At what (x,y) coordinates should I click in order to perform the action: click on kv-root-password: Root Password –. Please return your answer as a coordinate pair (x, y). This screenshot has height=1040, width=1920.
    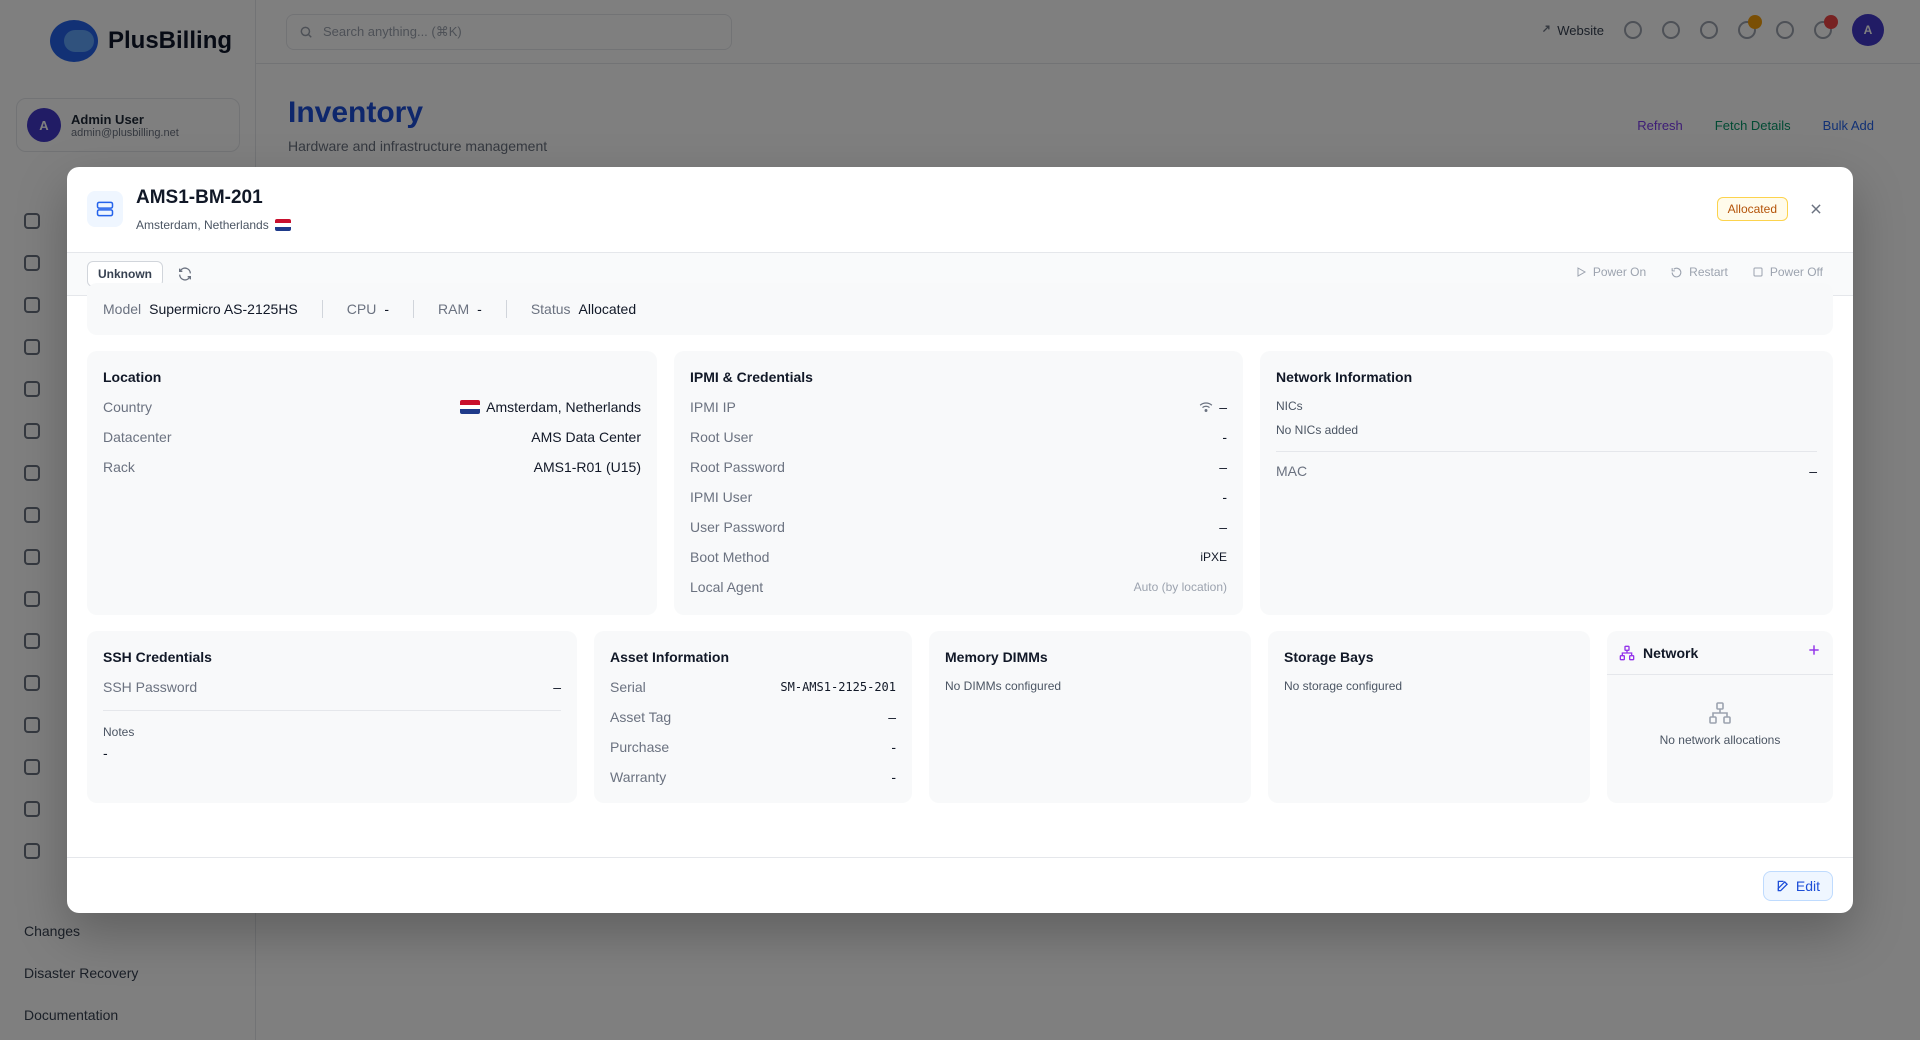
    Looking at the image, I should click on (958, 467).